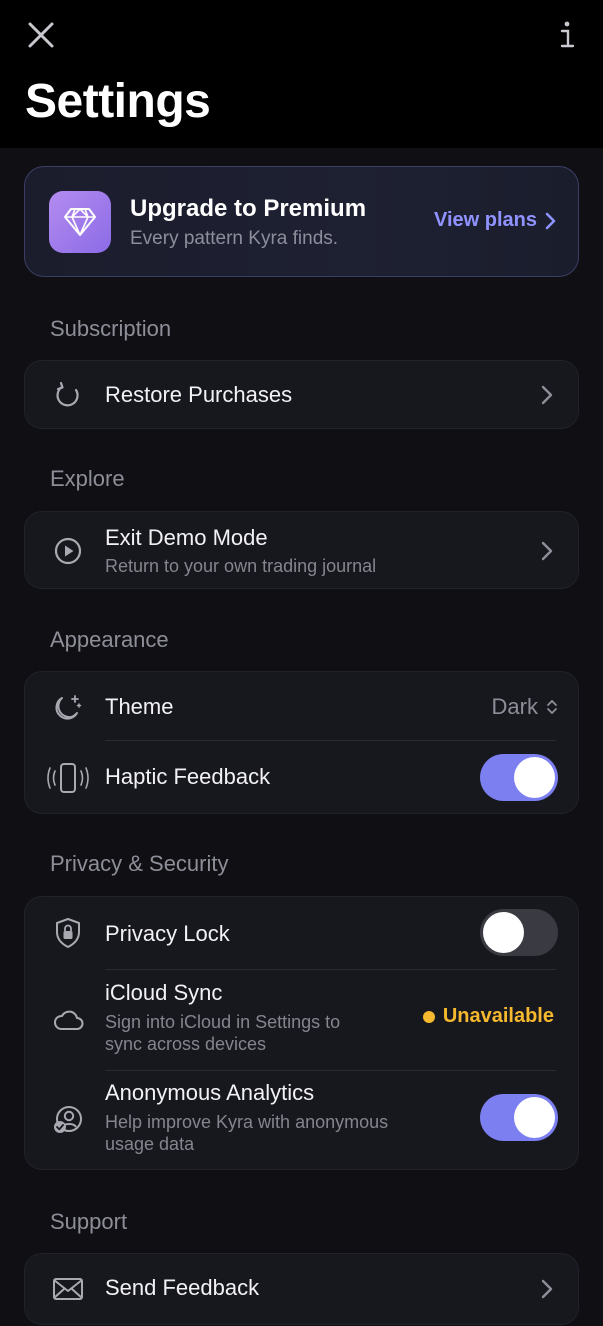  Describe the element at coordinates (241, 566) in the screenshot. I see `exit-demo-mode-subtitle: Return to your own trading journal` at that location.